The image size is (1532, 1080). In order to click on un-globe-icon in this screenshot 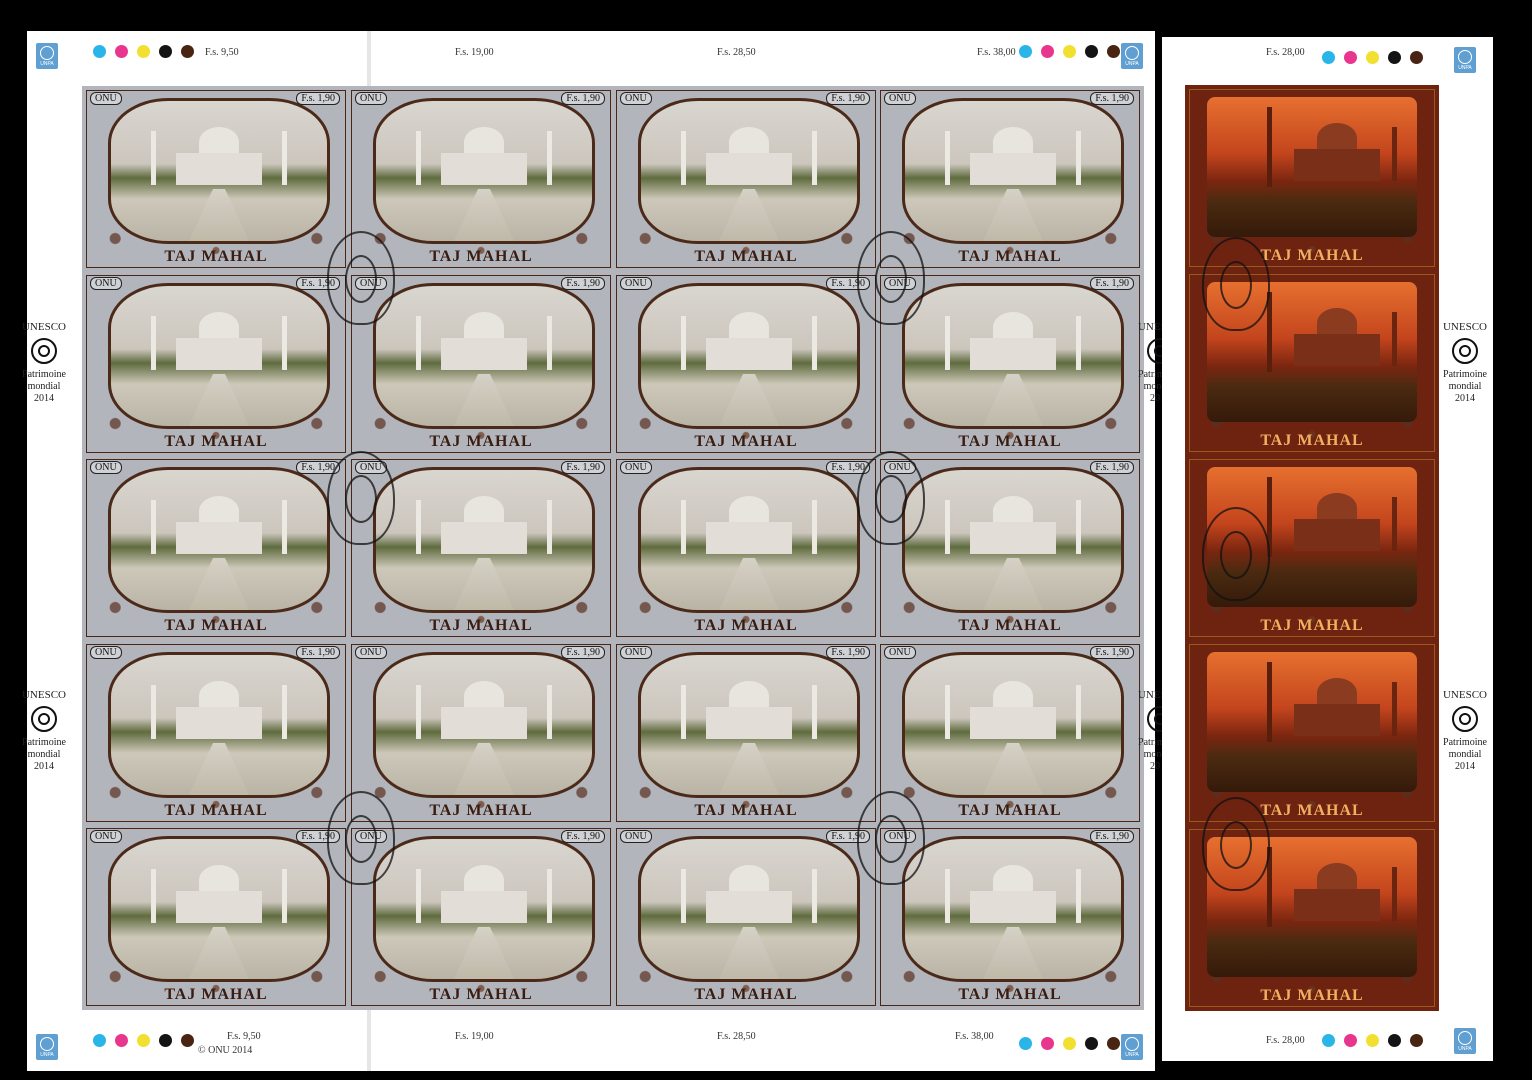, I will do `click(1465, 1037)`.